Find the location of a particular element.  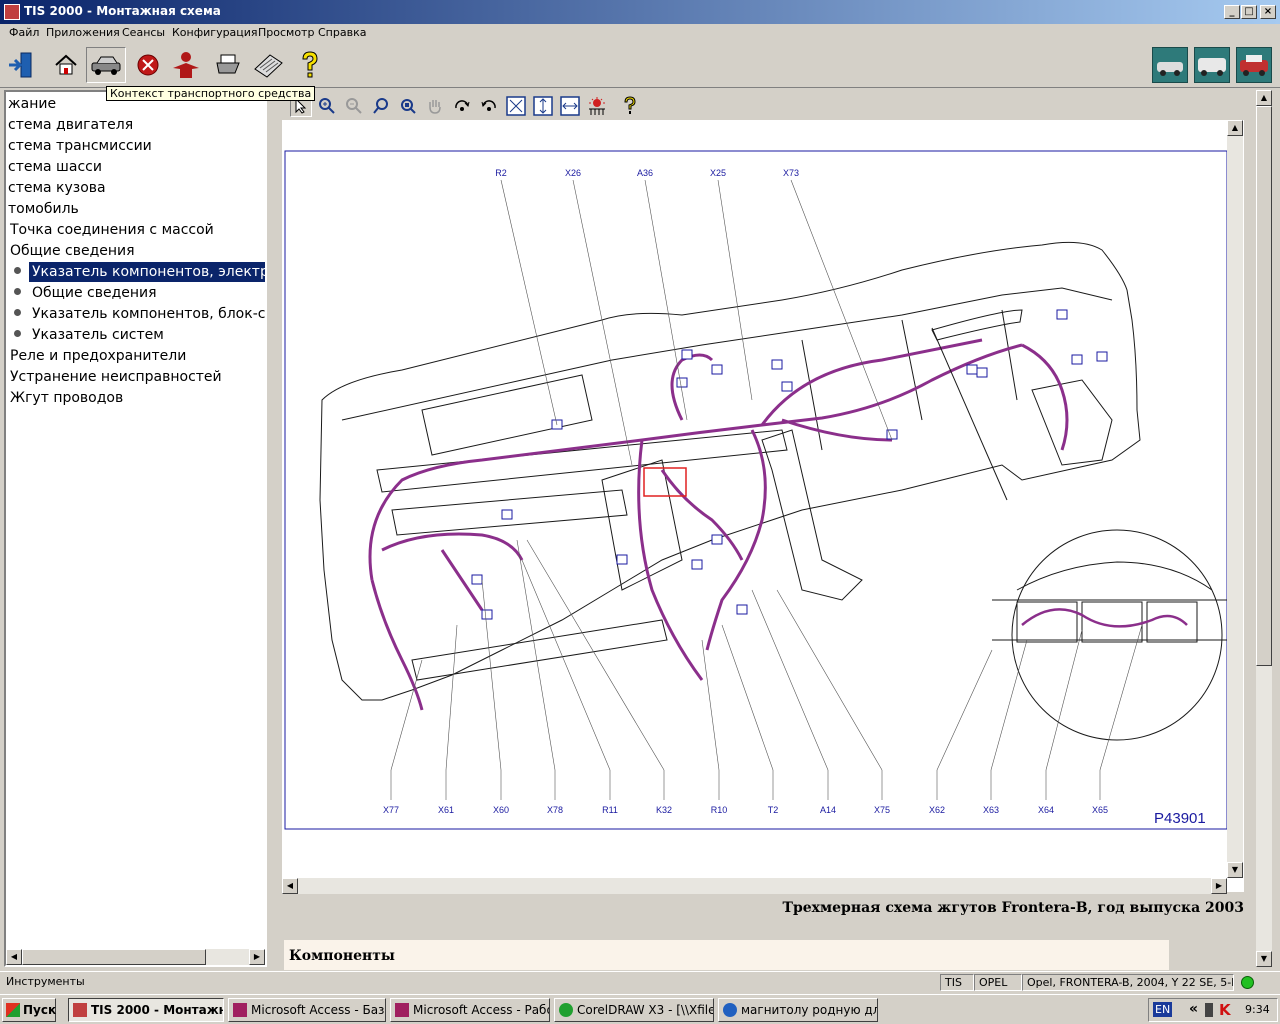

tree-item-wiring-harness: Жгут проводов is located at coordinates (66, 398).